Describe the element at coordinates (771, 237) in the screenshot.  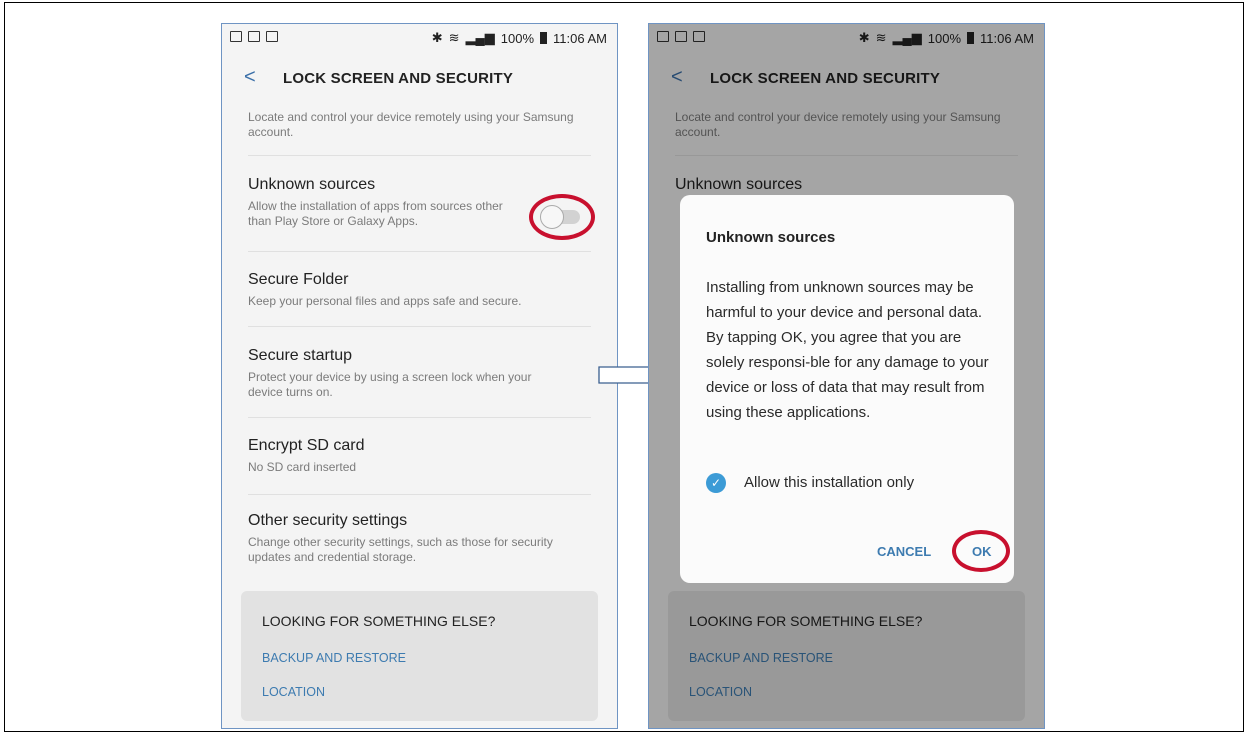
I see `dialog-title: Unknown sources` at that location.